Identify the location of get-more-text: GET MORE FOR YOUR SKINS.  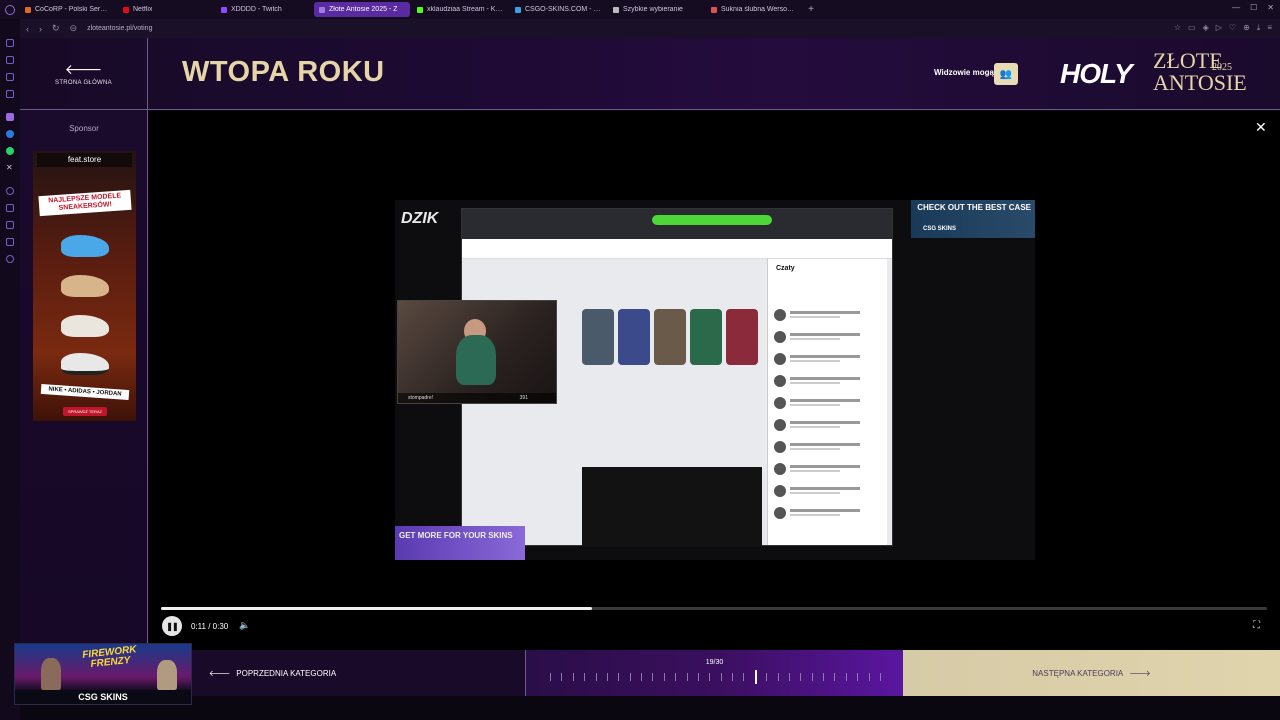
(456, 535).